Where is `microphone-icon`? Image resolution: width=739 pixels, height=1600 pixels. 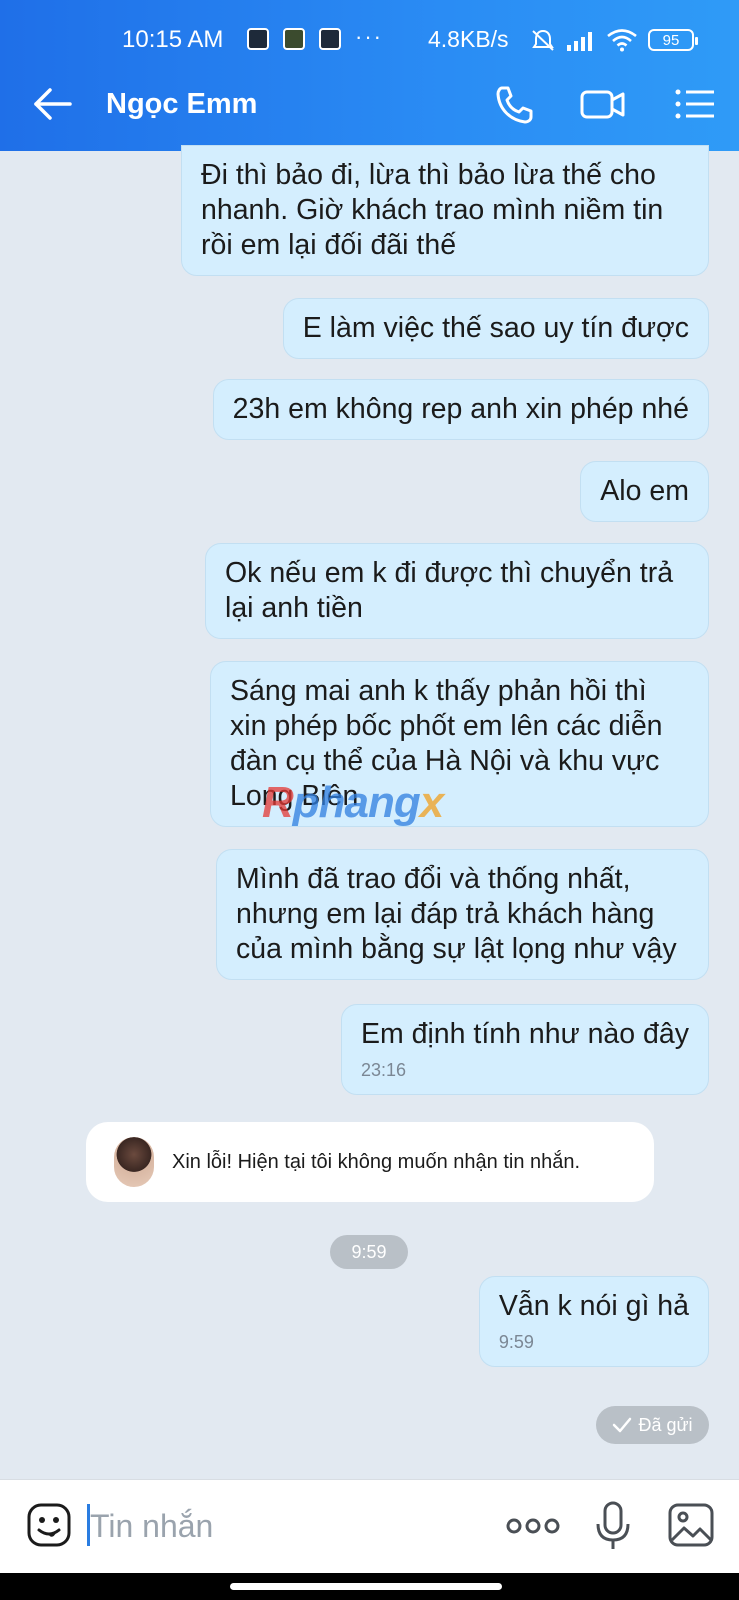 microphone-icon is located at coordinates (613, 1526).